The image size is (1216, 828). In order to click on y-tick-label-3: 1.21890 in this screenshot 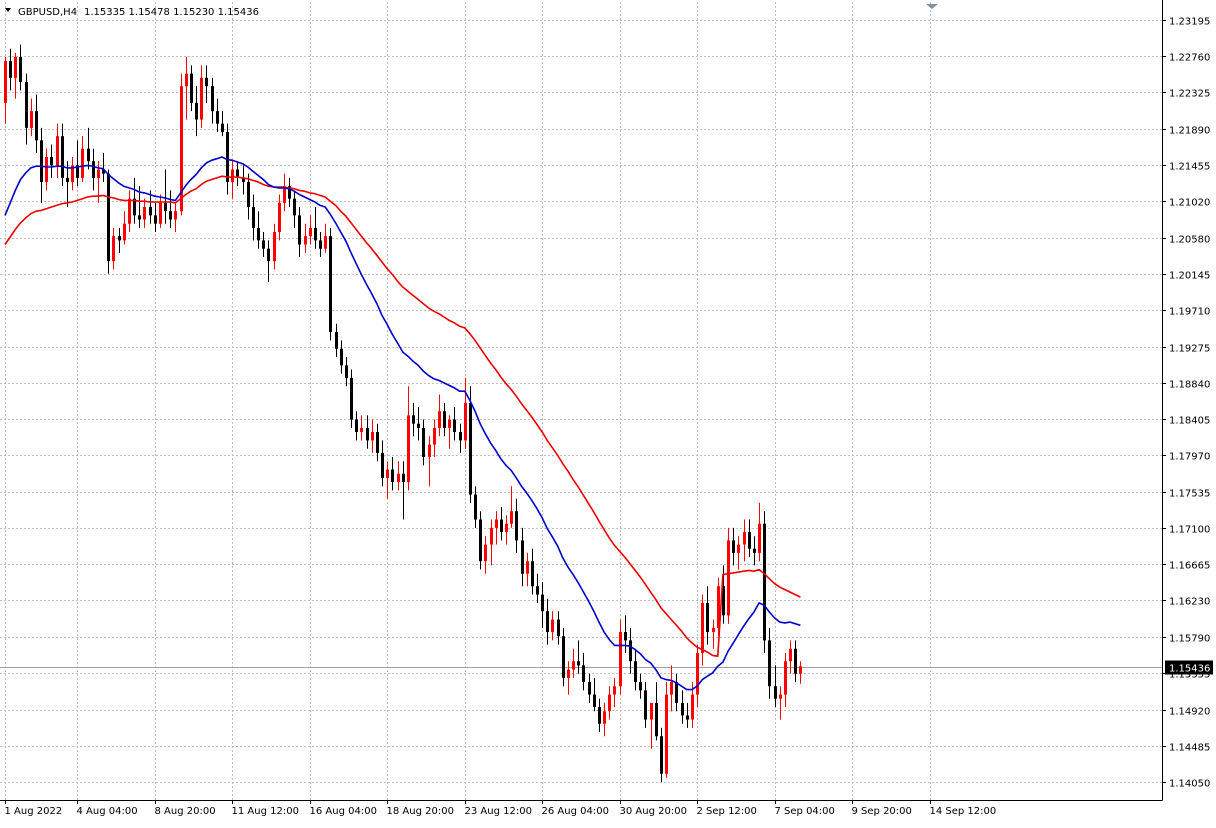, I will do `click(1189, 131)`.